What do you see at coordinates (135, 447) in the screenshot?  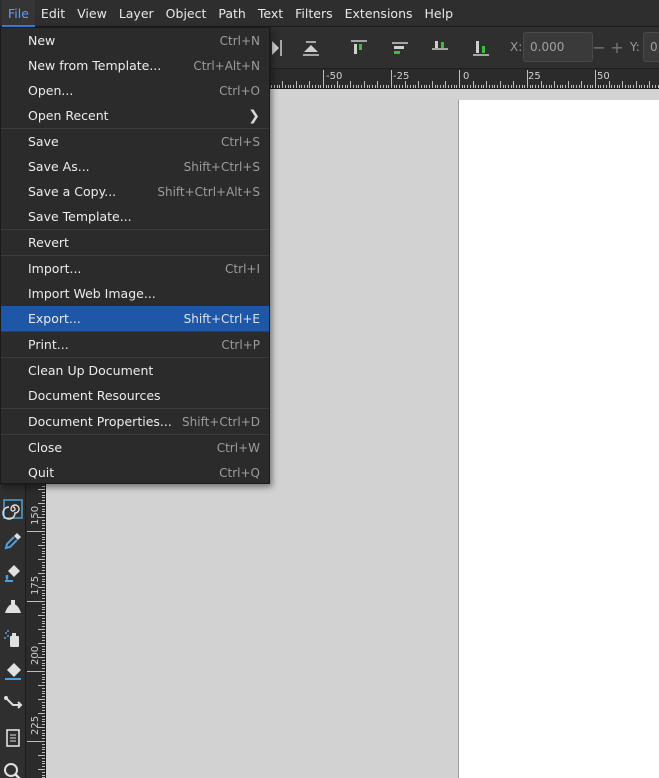 I see `menu-item-close: Close Ctrl+W` at bounding box center [135, 447].